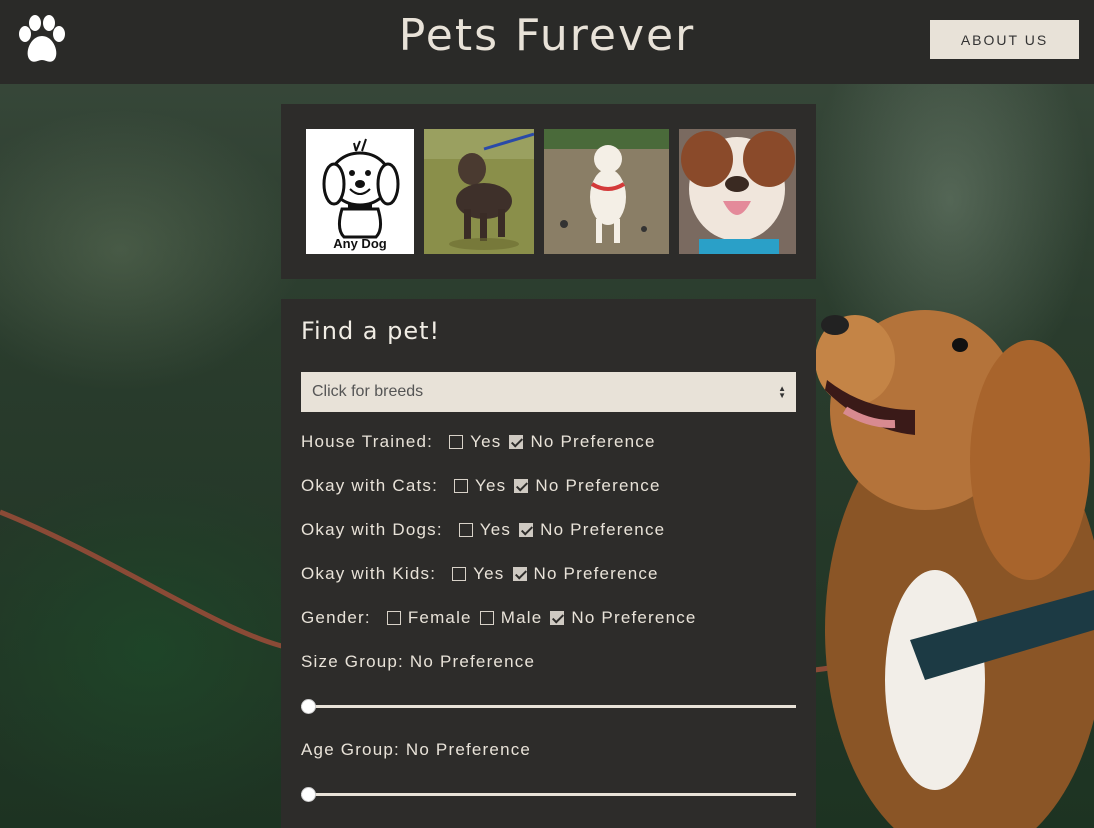  Describe the element at coordinates (737, 191) in the screenshot. I see `pitbull-dog-photo` at that location.